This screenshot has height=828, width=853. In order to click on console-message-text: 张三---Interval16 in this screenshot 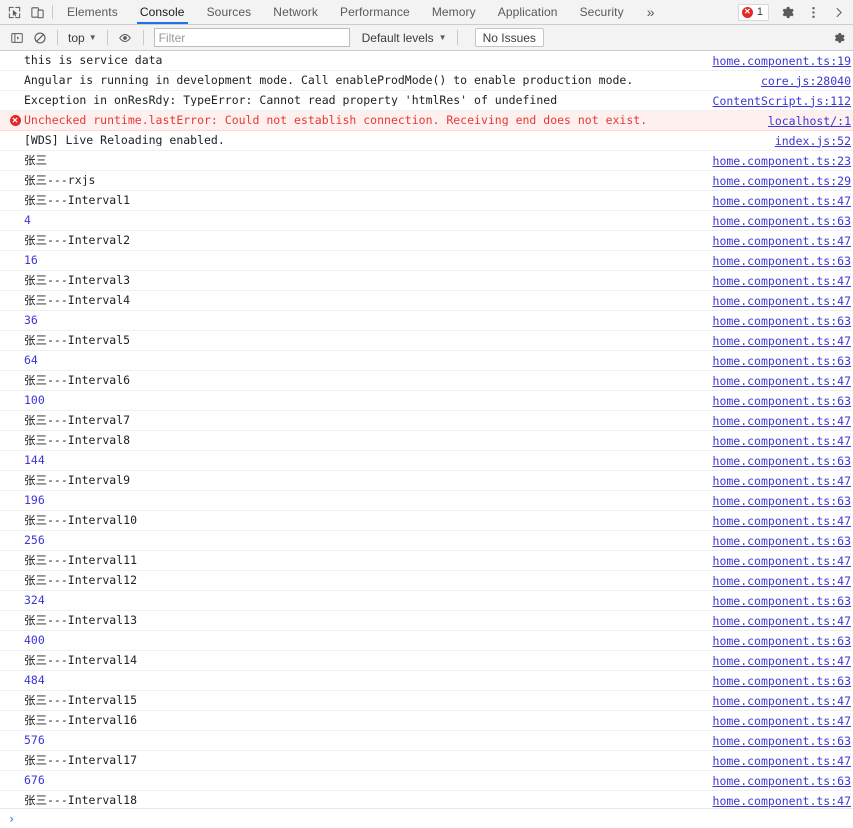, I will do `click(81, 720)`.